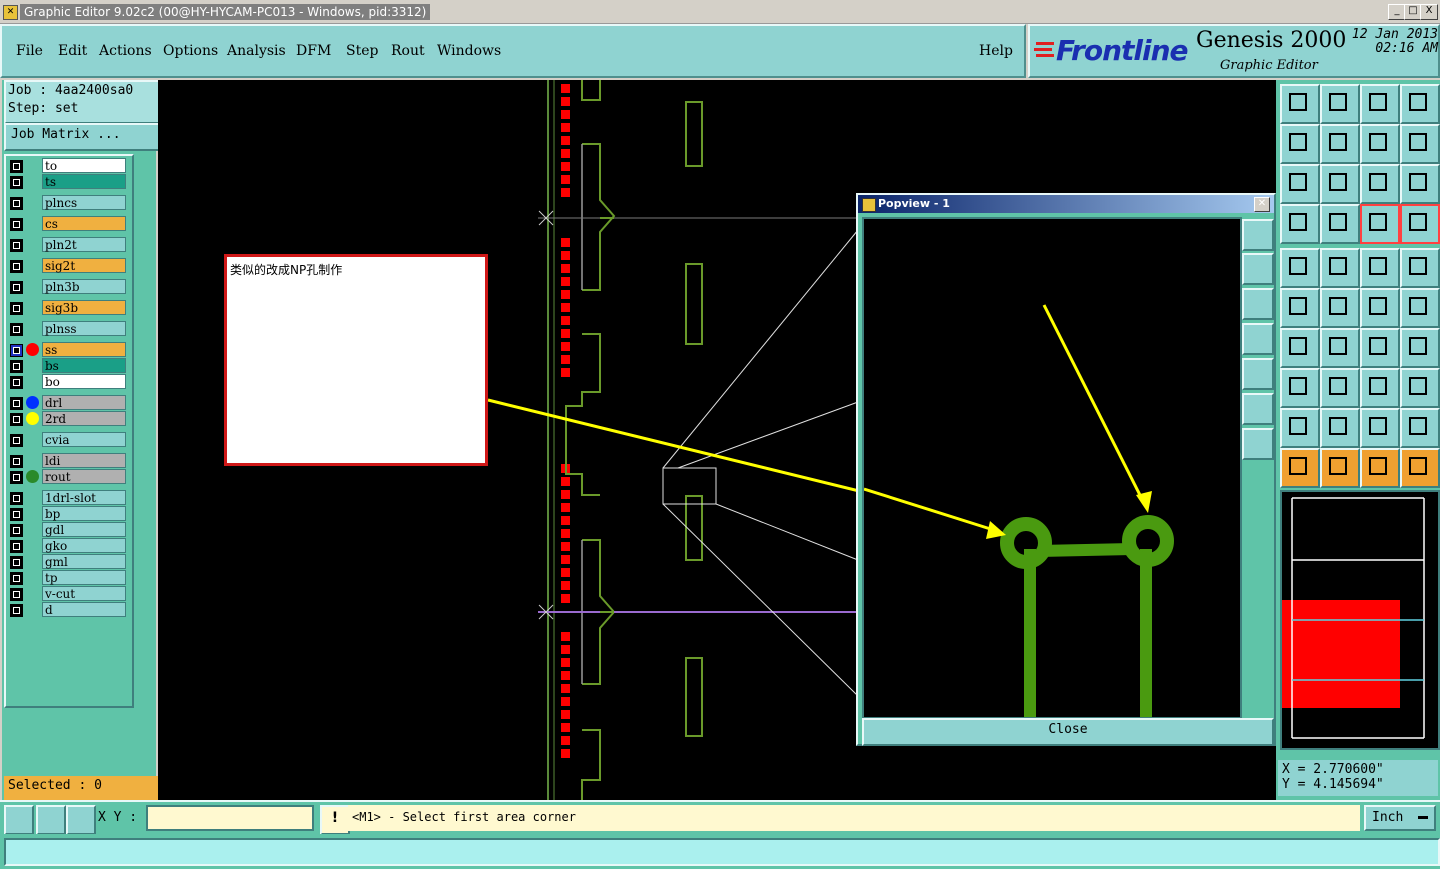 The width and height of the screenshot is (1440, 869). What do you see at coordinates (84, 609) in the screenshot?
I see `layer-name: d` at bounding box center [84, 609].